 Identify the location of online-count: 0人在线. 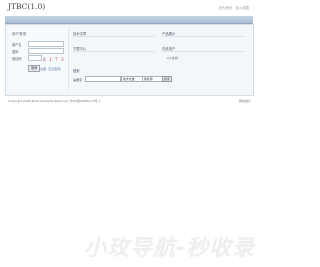
(172, 58).